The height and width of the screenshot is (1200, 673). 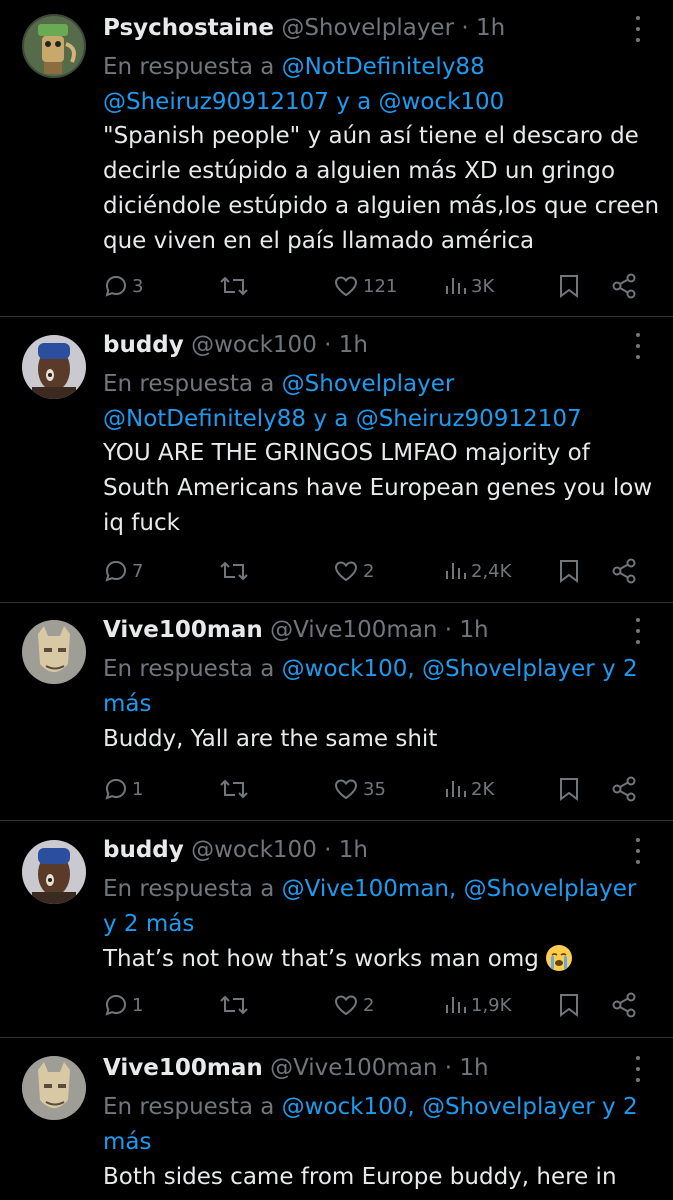 I want to click on tweet-header: buddy @wock100 · 1h, so click(x=235, y=850).